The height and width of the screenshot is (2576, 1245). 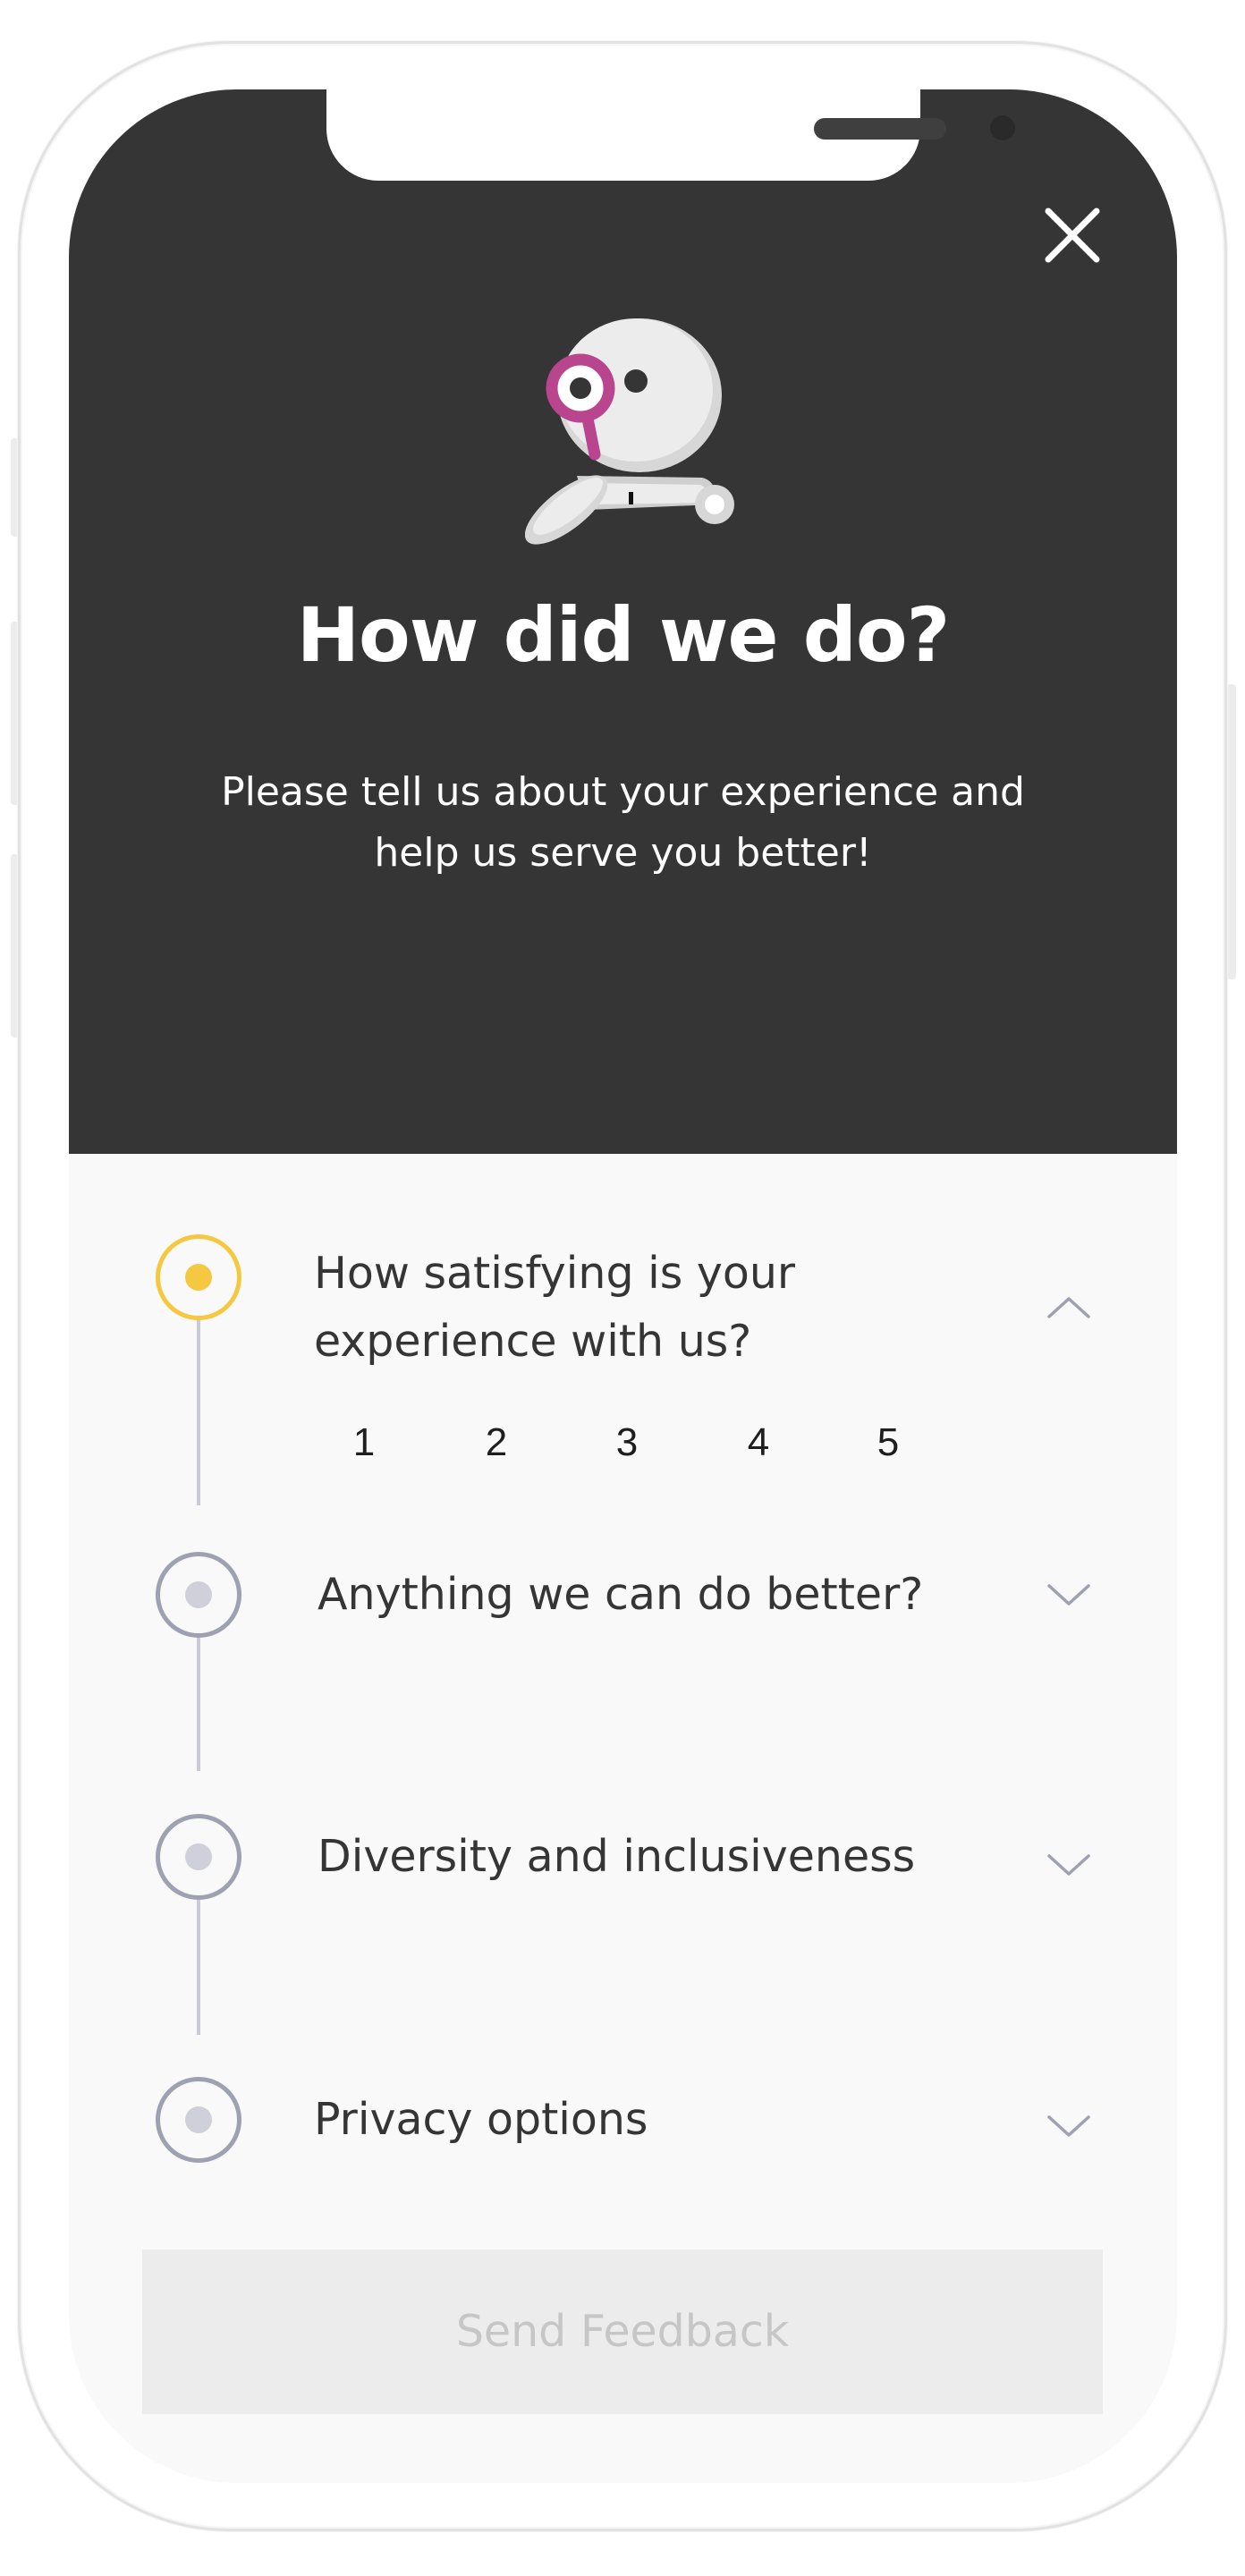 I want to click on speaker-grille, so click(x=880, y=129).